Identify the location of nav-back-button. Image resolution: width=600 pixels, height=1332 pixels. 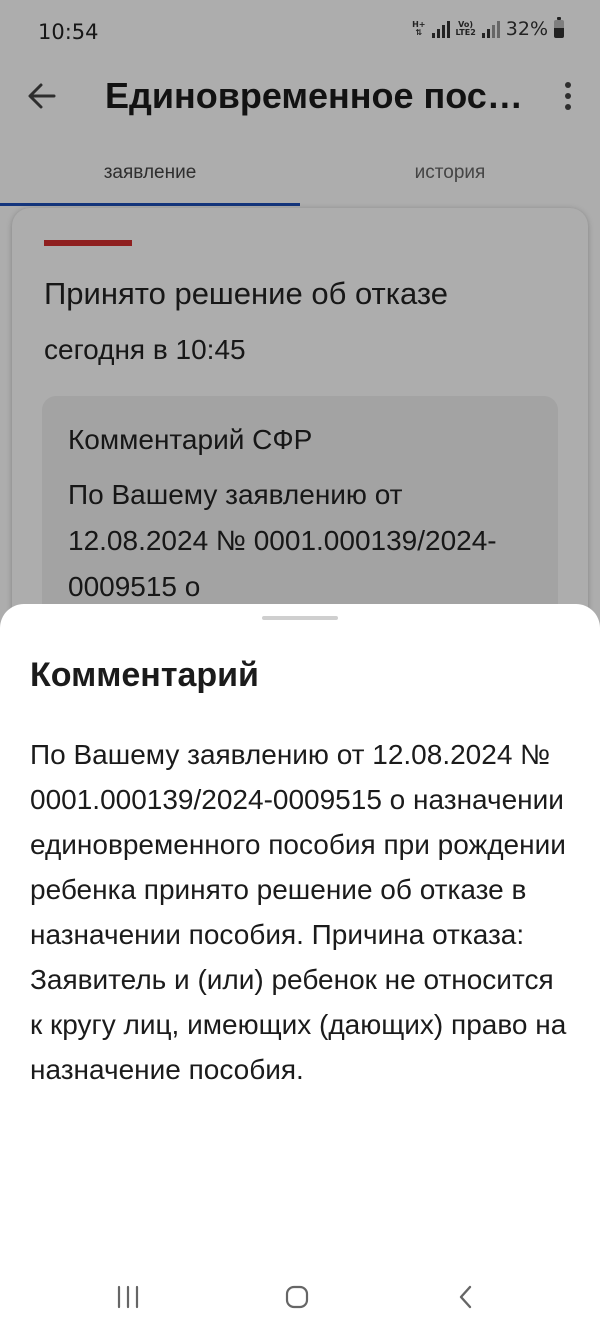
(466, 1297).